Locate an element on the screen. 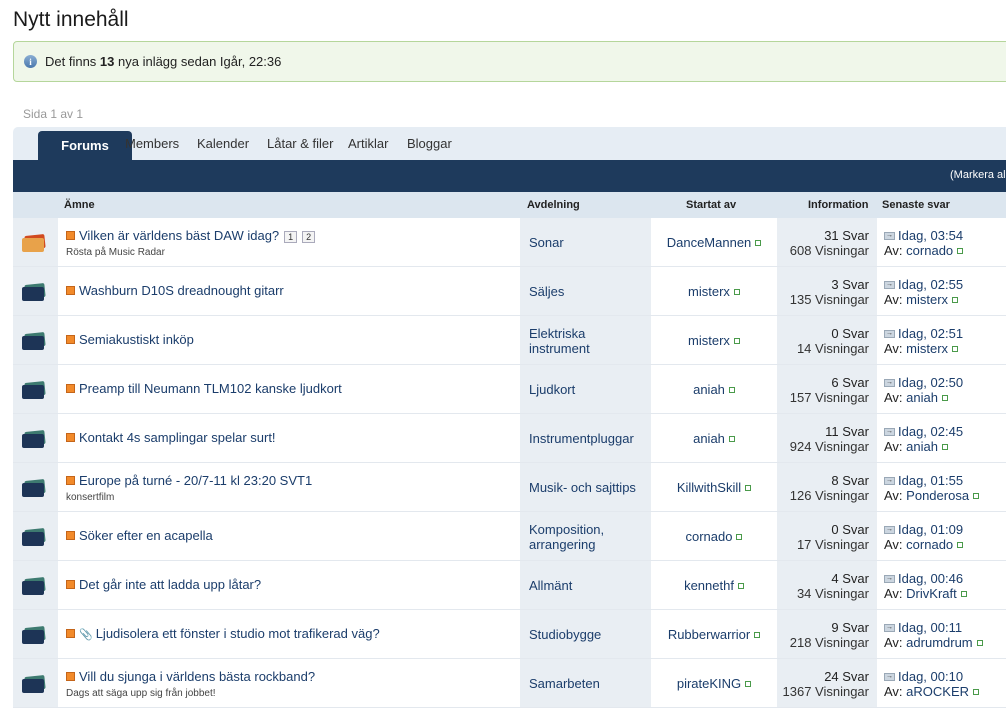  last-post-time-link: Idag, 00:10 is located at coordinates (930, 676).